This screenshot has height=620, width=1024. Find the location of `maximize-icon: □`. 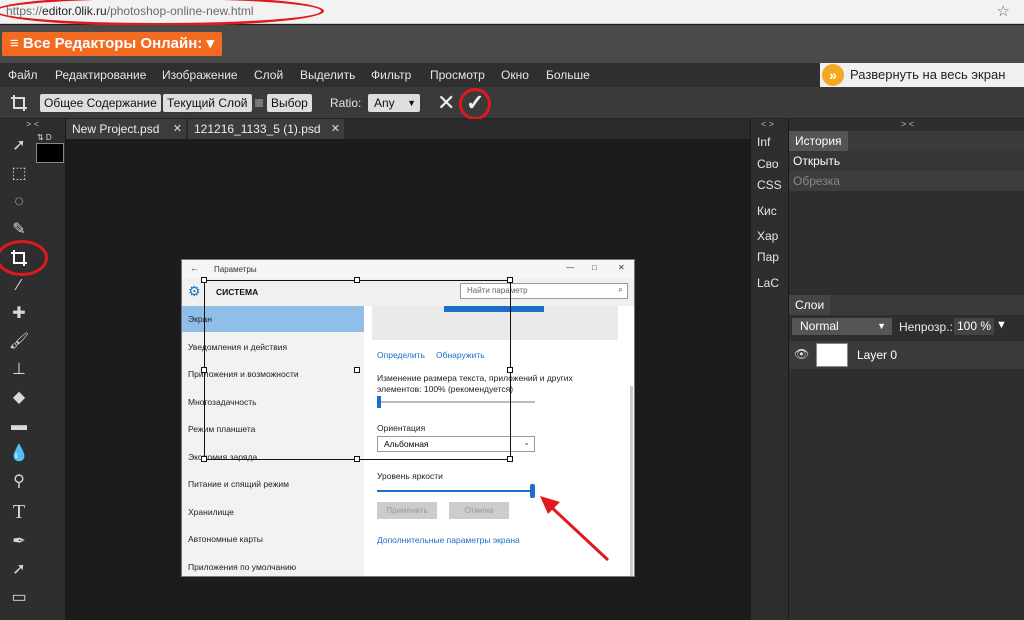

maximize-icon: □ is located at coordinates (594, 267).